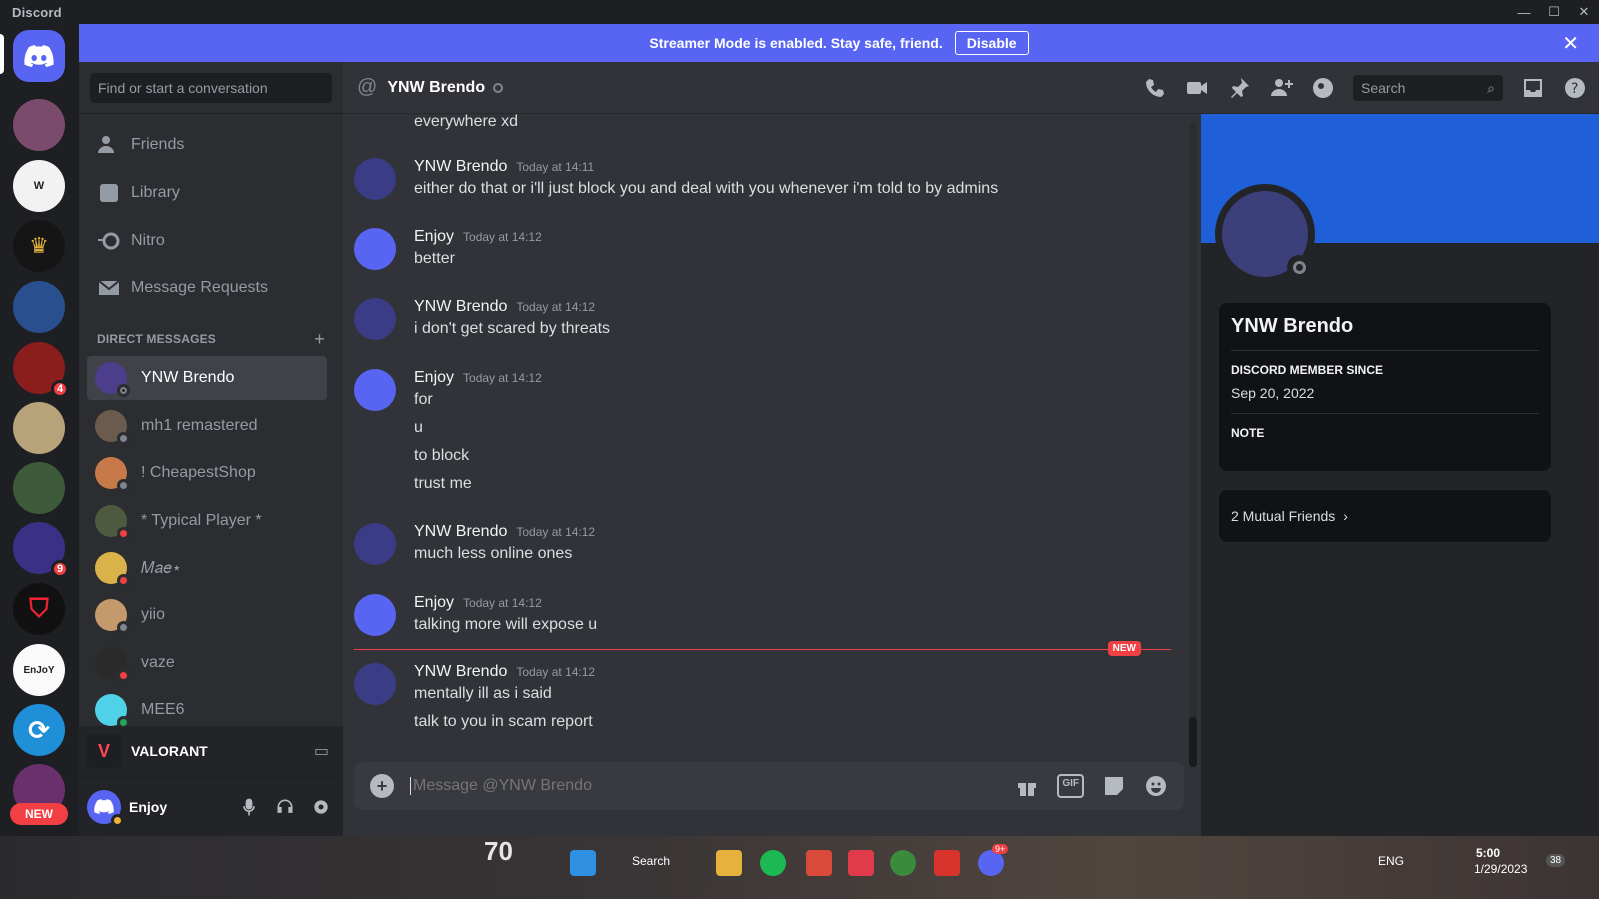 The image size is (1599, 899). What do you see at coordinates (39, 730) in the screenshot?
I see `server-sync-icon: ⟳` at bounding box center [39, 730].